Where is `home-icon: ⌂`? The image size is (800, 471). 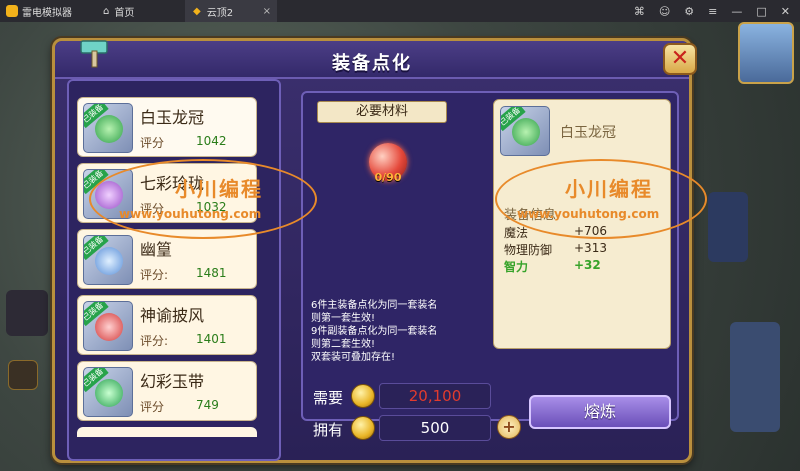
home-icon: ⌂ is located at coordinates (106, 11).